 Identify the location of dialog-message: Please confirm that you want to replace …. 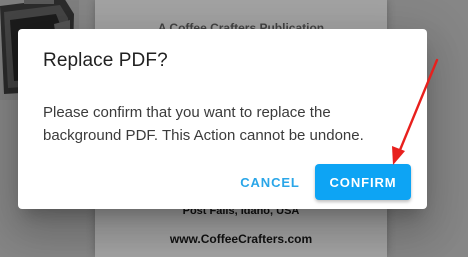
(203, 124).